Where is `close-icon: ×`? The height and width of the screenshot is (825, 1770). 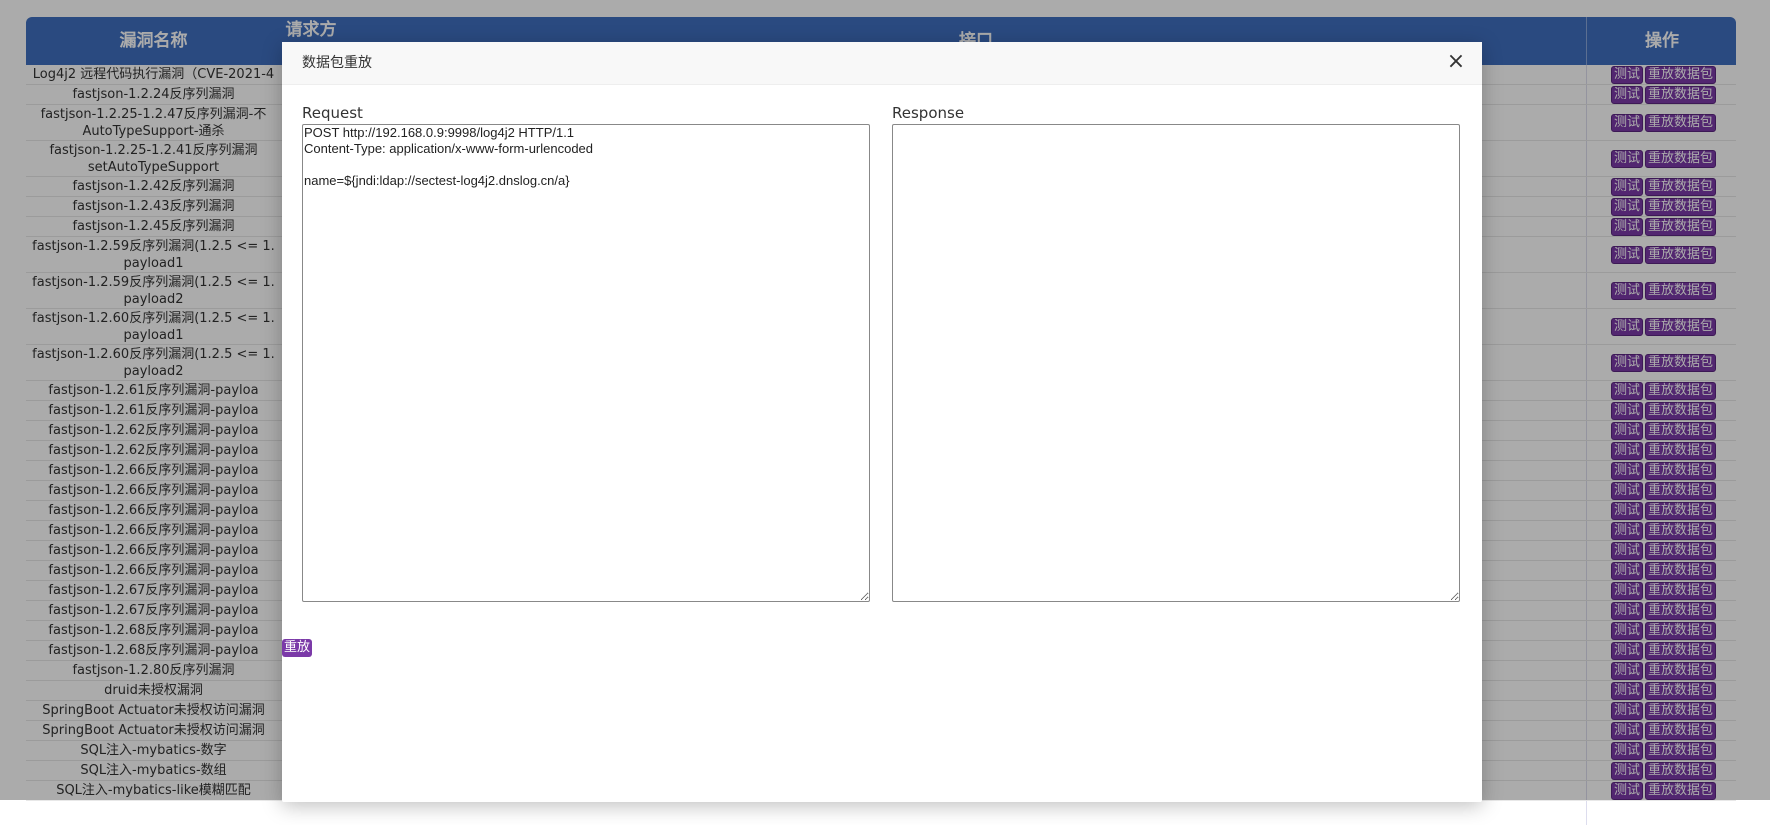
close-icon: × is located at coordinates (1456, 62).